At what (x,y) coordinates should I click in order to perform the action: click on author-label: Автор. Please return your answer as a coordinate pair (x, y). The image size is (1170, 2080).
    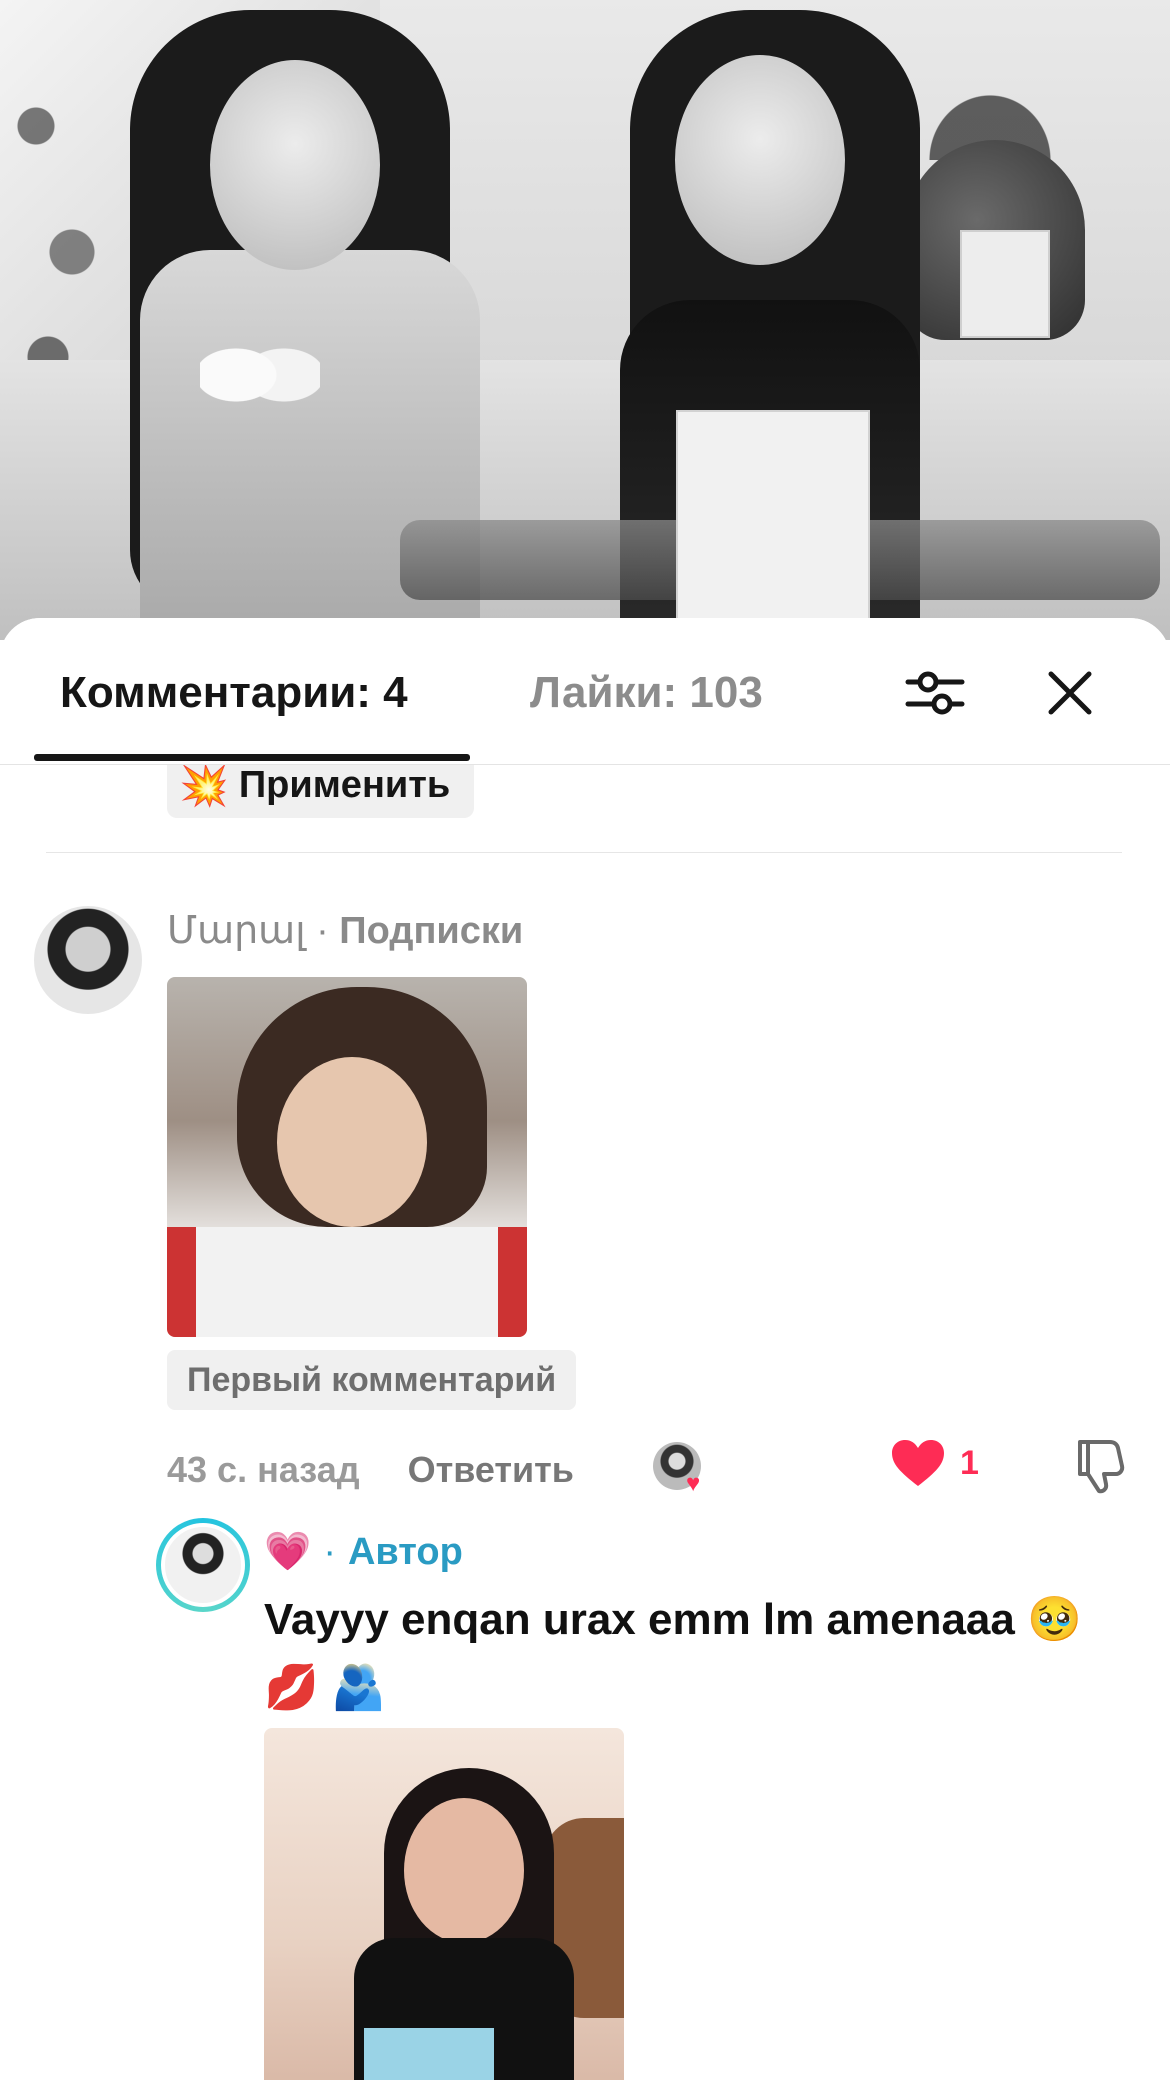
    Looking at the image, I should click on (405, 1551).